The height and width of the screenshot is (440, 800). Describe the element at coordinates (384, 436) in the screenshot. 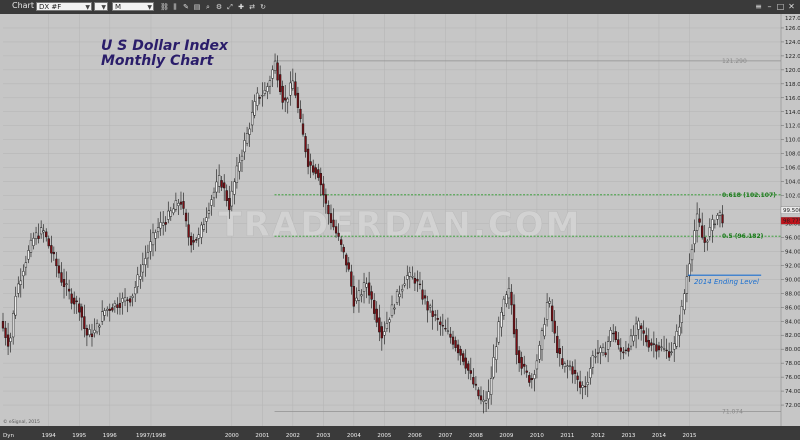

I see `x-tick-label: 2005` at that location.